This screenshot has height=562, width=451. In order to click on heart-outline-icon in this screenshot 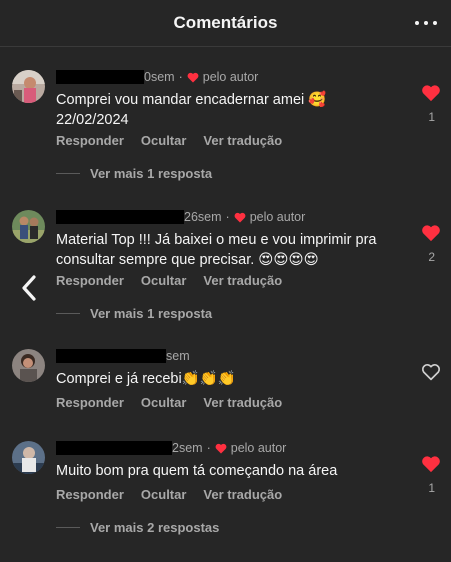, I will do `click(431, 372)`.